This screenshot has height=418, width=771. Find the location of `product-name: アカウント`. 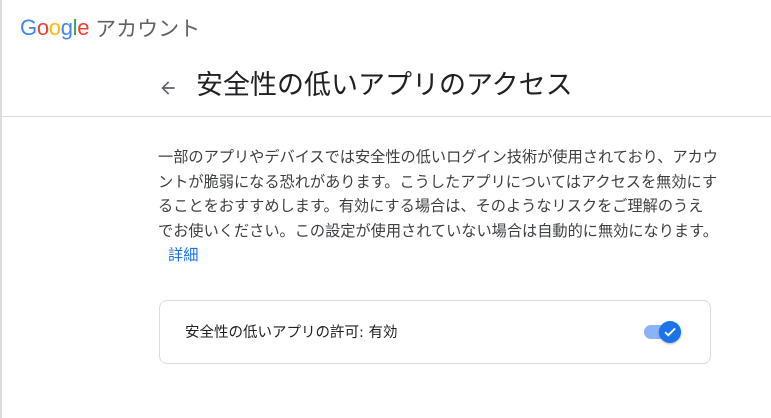

product-name: アカウント is located at coordinates (148, 29).